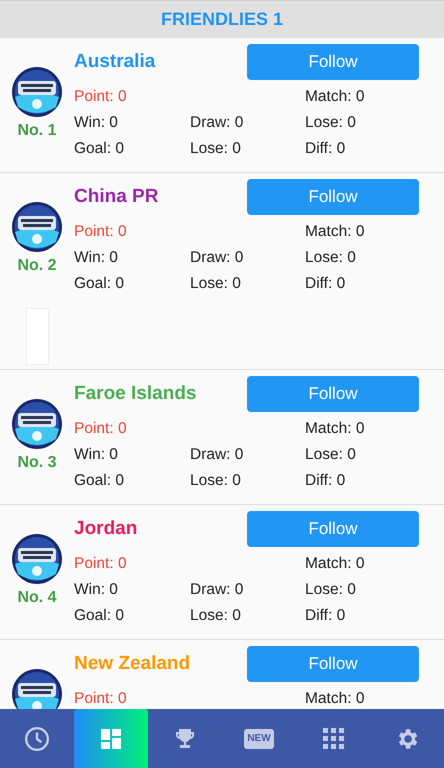 This screenshot has height=768, width=444. What do you see at coordinates (222, 19) in the screenshot?
I see `page-title: FRIENDLIES 1` at bounding box center [222, 19].